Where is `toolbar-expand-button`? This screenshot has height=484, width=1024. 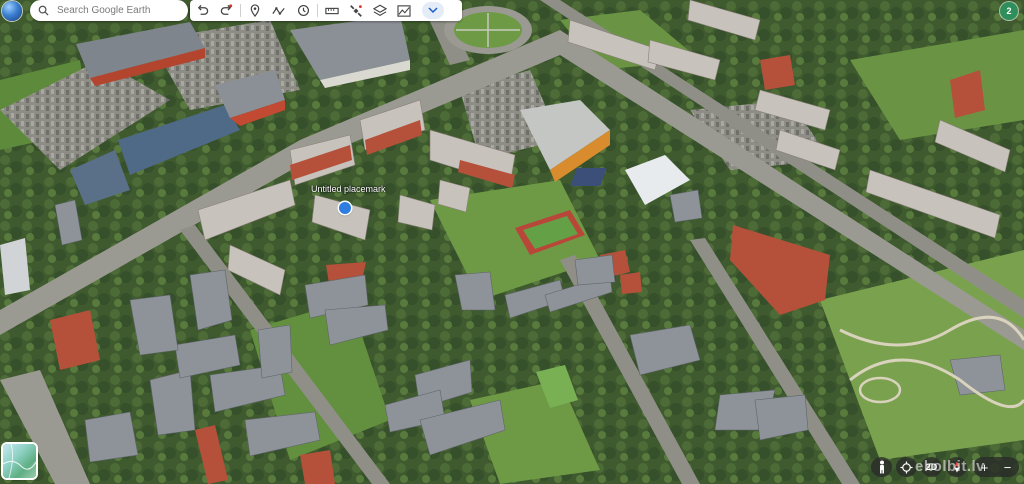 toolbar-expand-button is located at coordinates (433, 10).